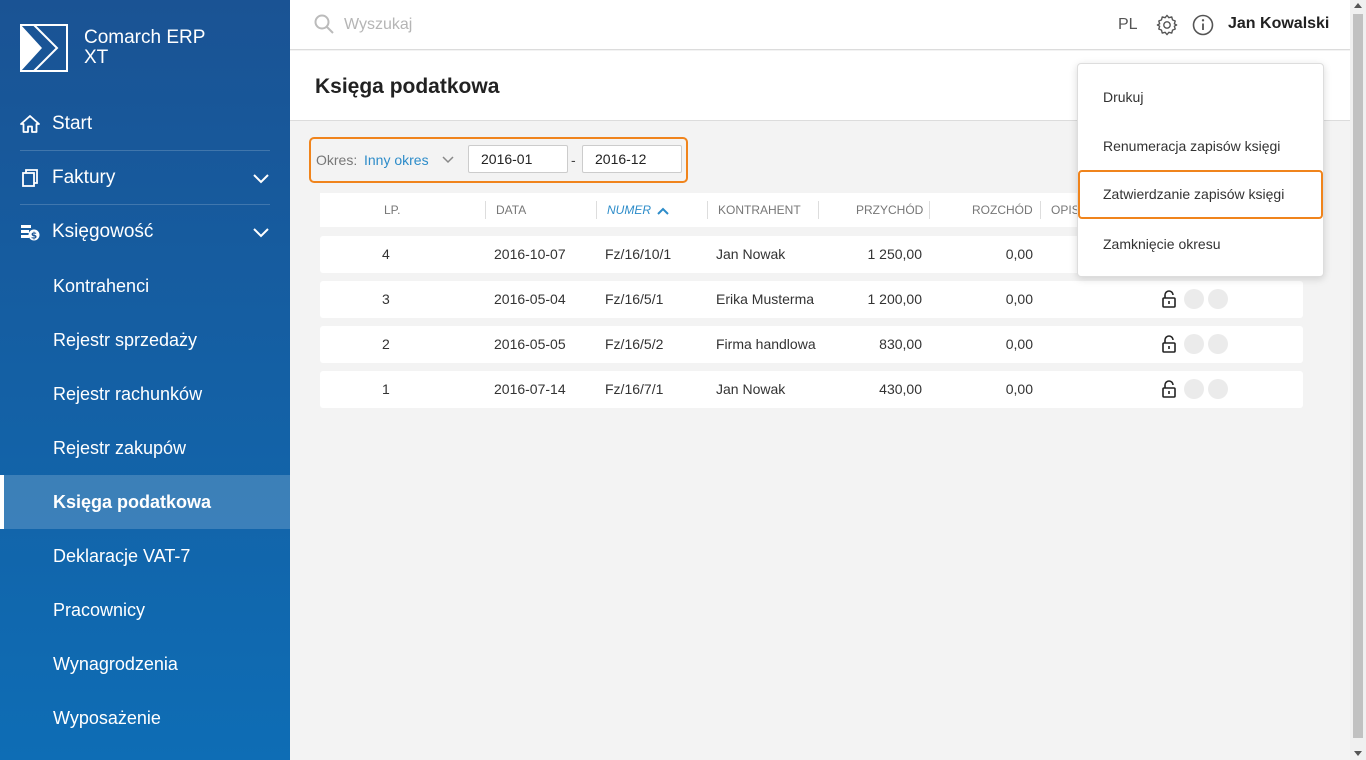 This screenshot has width=1366, height=760. Describe the element at coordinates (1203, 25) in the screenshot. I see `info-icon` at that location.